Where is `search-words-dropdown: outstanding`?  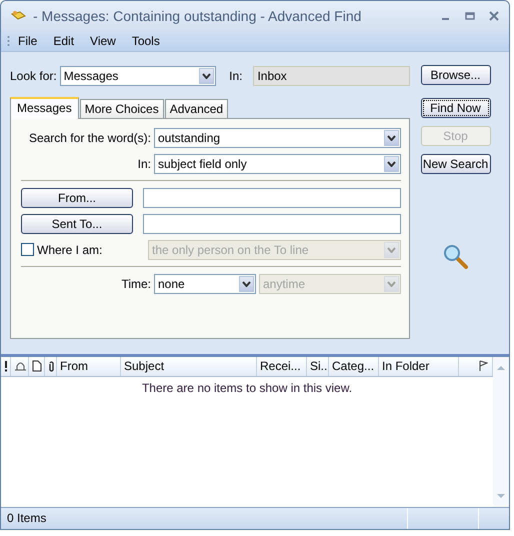 search-words-dropdown: outstanding is located at coordinates (277, 138).